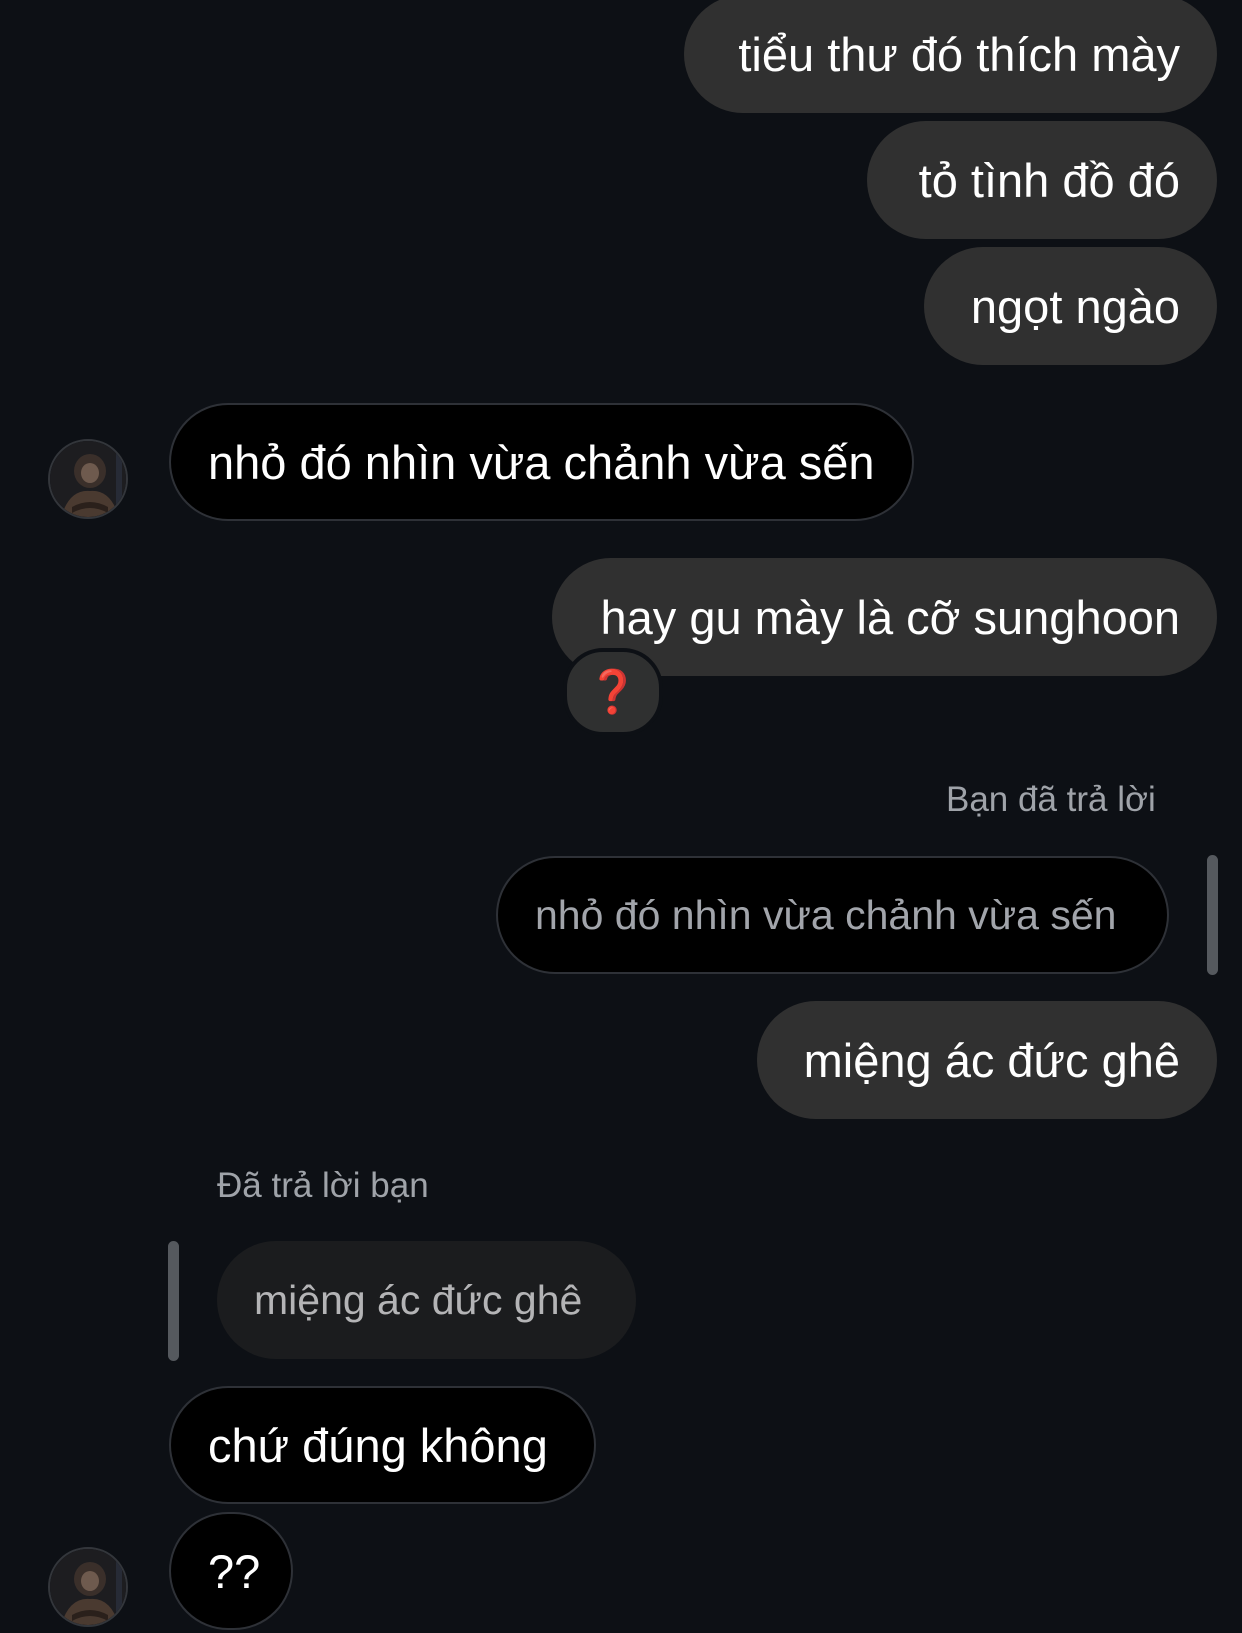 This screenshot has height=1633, width=1242. I want to click on incoming-message: chứ đúng không, so click(382, 1445).